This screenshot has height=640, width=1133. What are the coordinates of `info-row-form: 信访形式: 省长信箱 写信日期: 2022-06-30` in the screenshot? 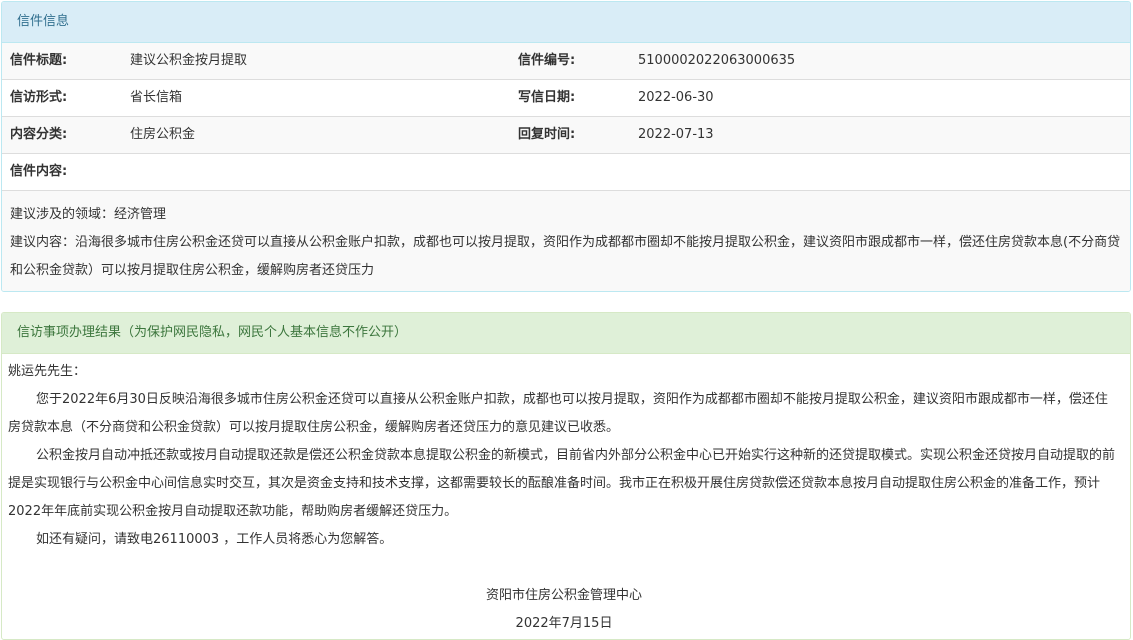 It's located at (566, 98).